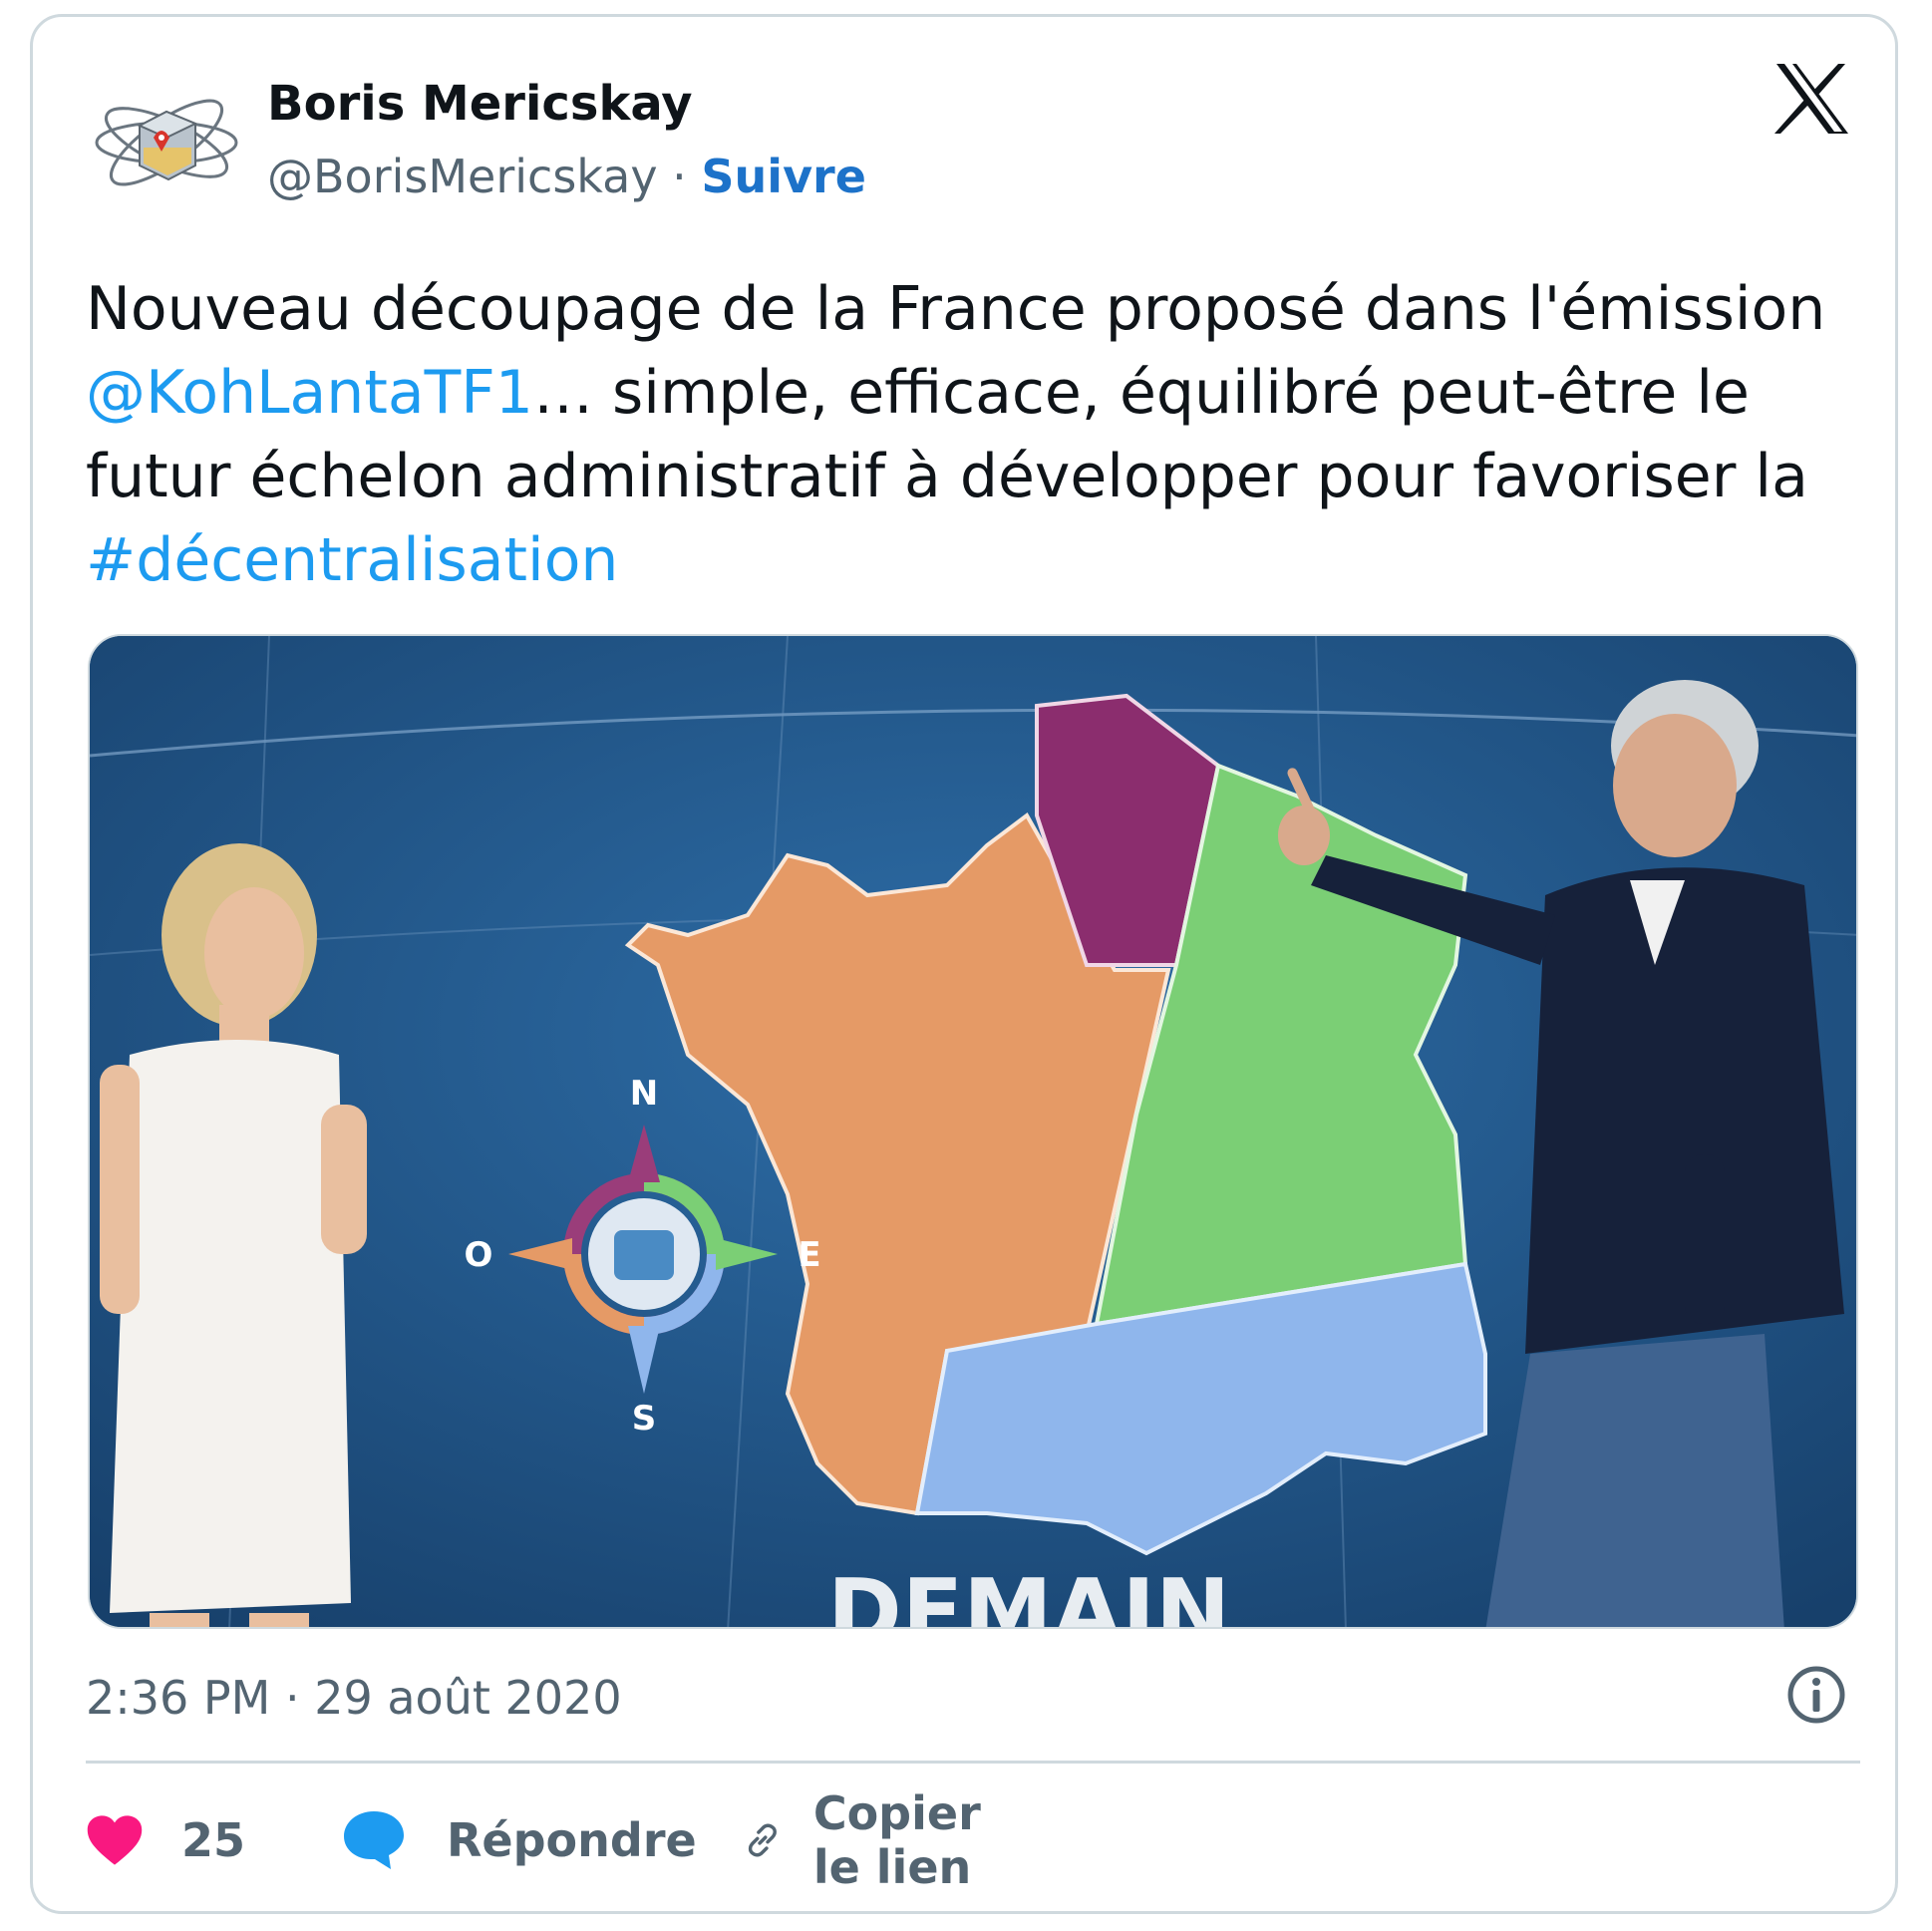 The width and height of the screenshot is (1932, 1931). I want to click on tweet-timestamp: 2:36 PM · 29 août 2020, so click(354, 1698).